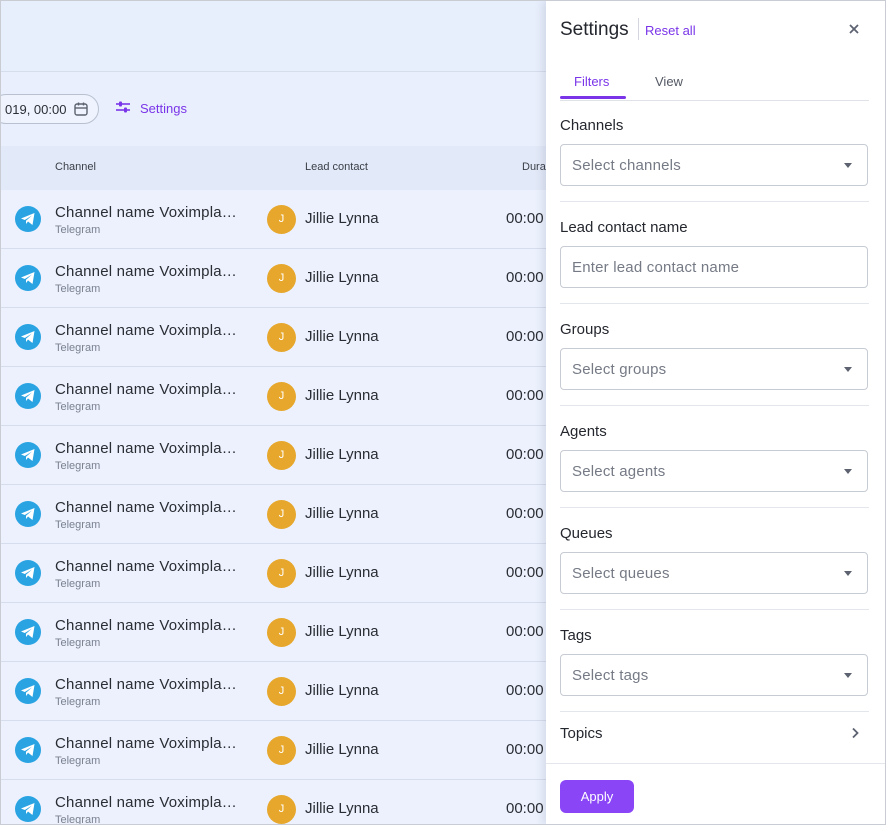  I want to click on select-placeholder: Select tags, so click(610, 675).